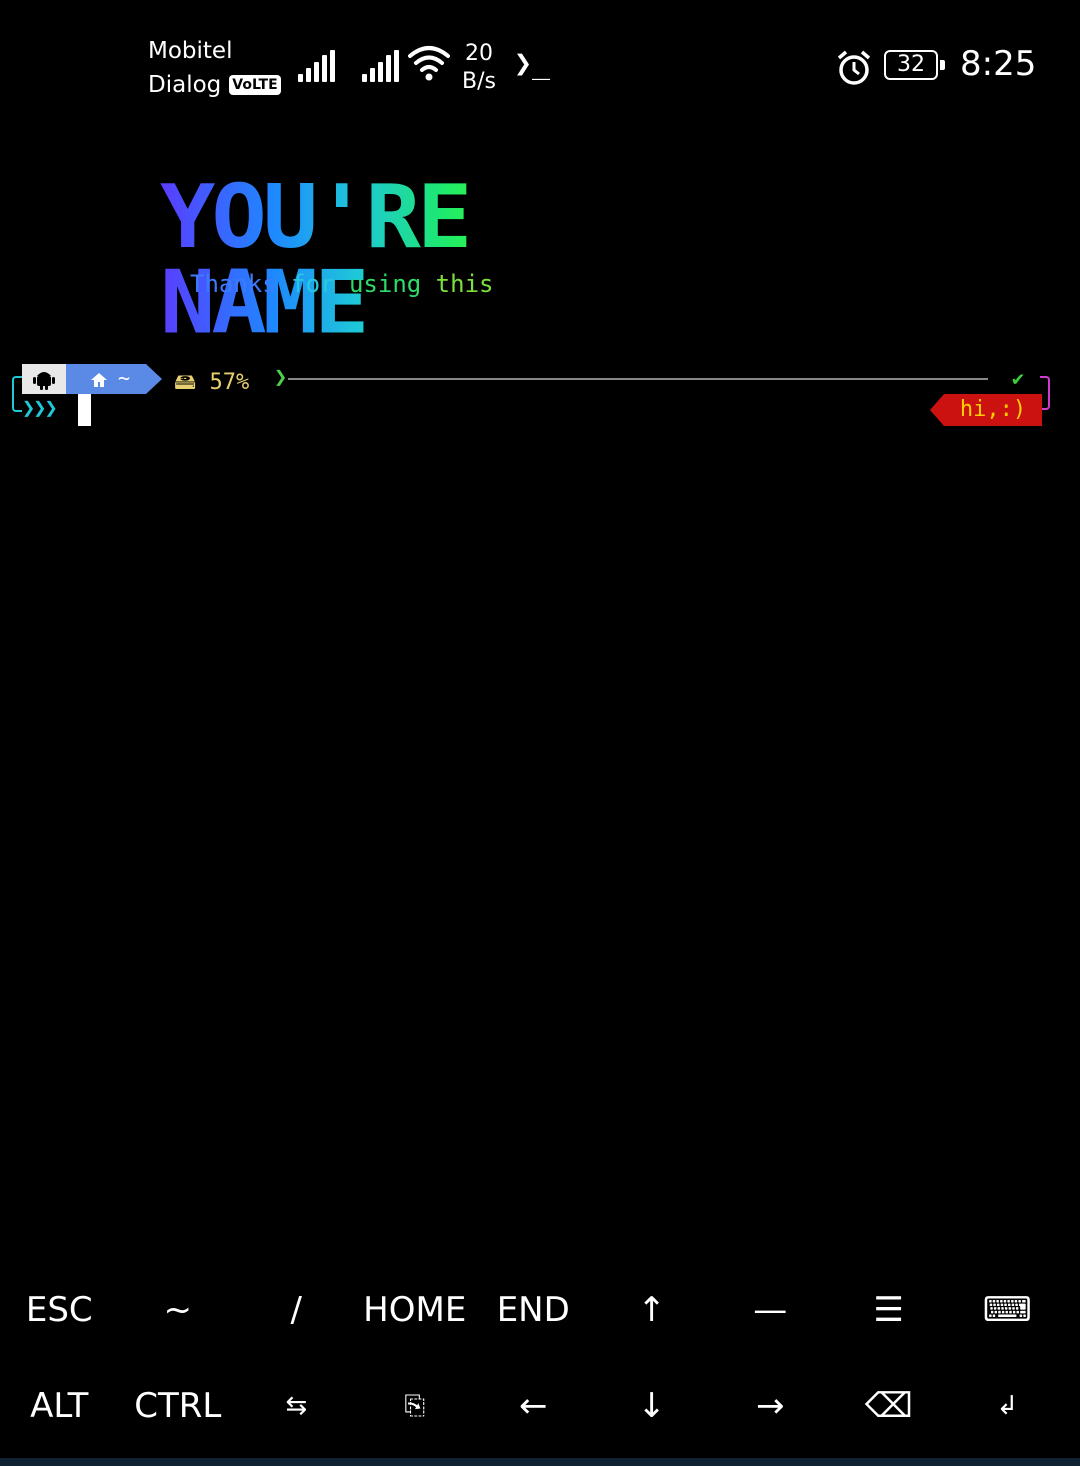 Image resolution: width=1080 pixels, height=1466 pixels. I want to click on carrier-2: Dialog, so click(185, 85).